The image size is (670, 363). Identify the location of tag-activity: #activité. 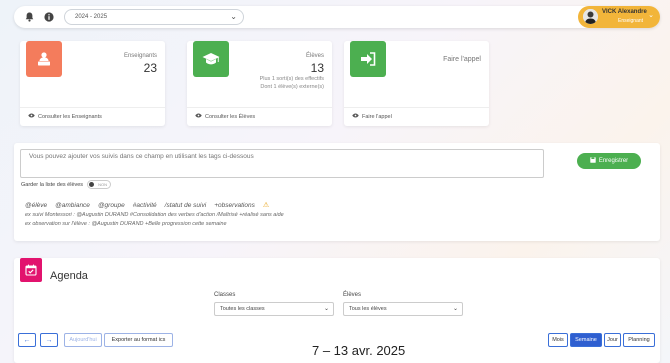
(144, 205).